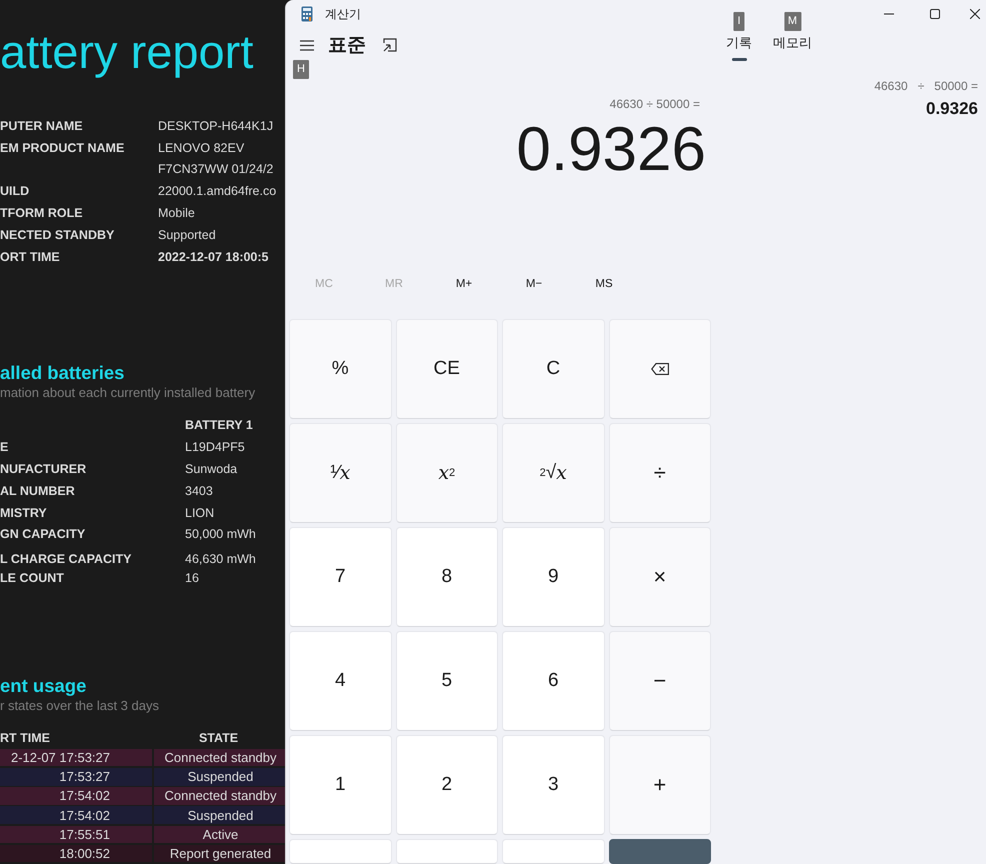 This screenshot has width=986, height=864. What do you see at coordinates (215, 447) in the screenshot?
I see `field-value: L19D4PF5` at bounding box center [215, 447].